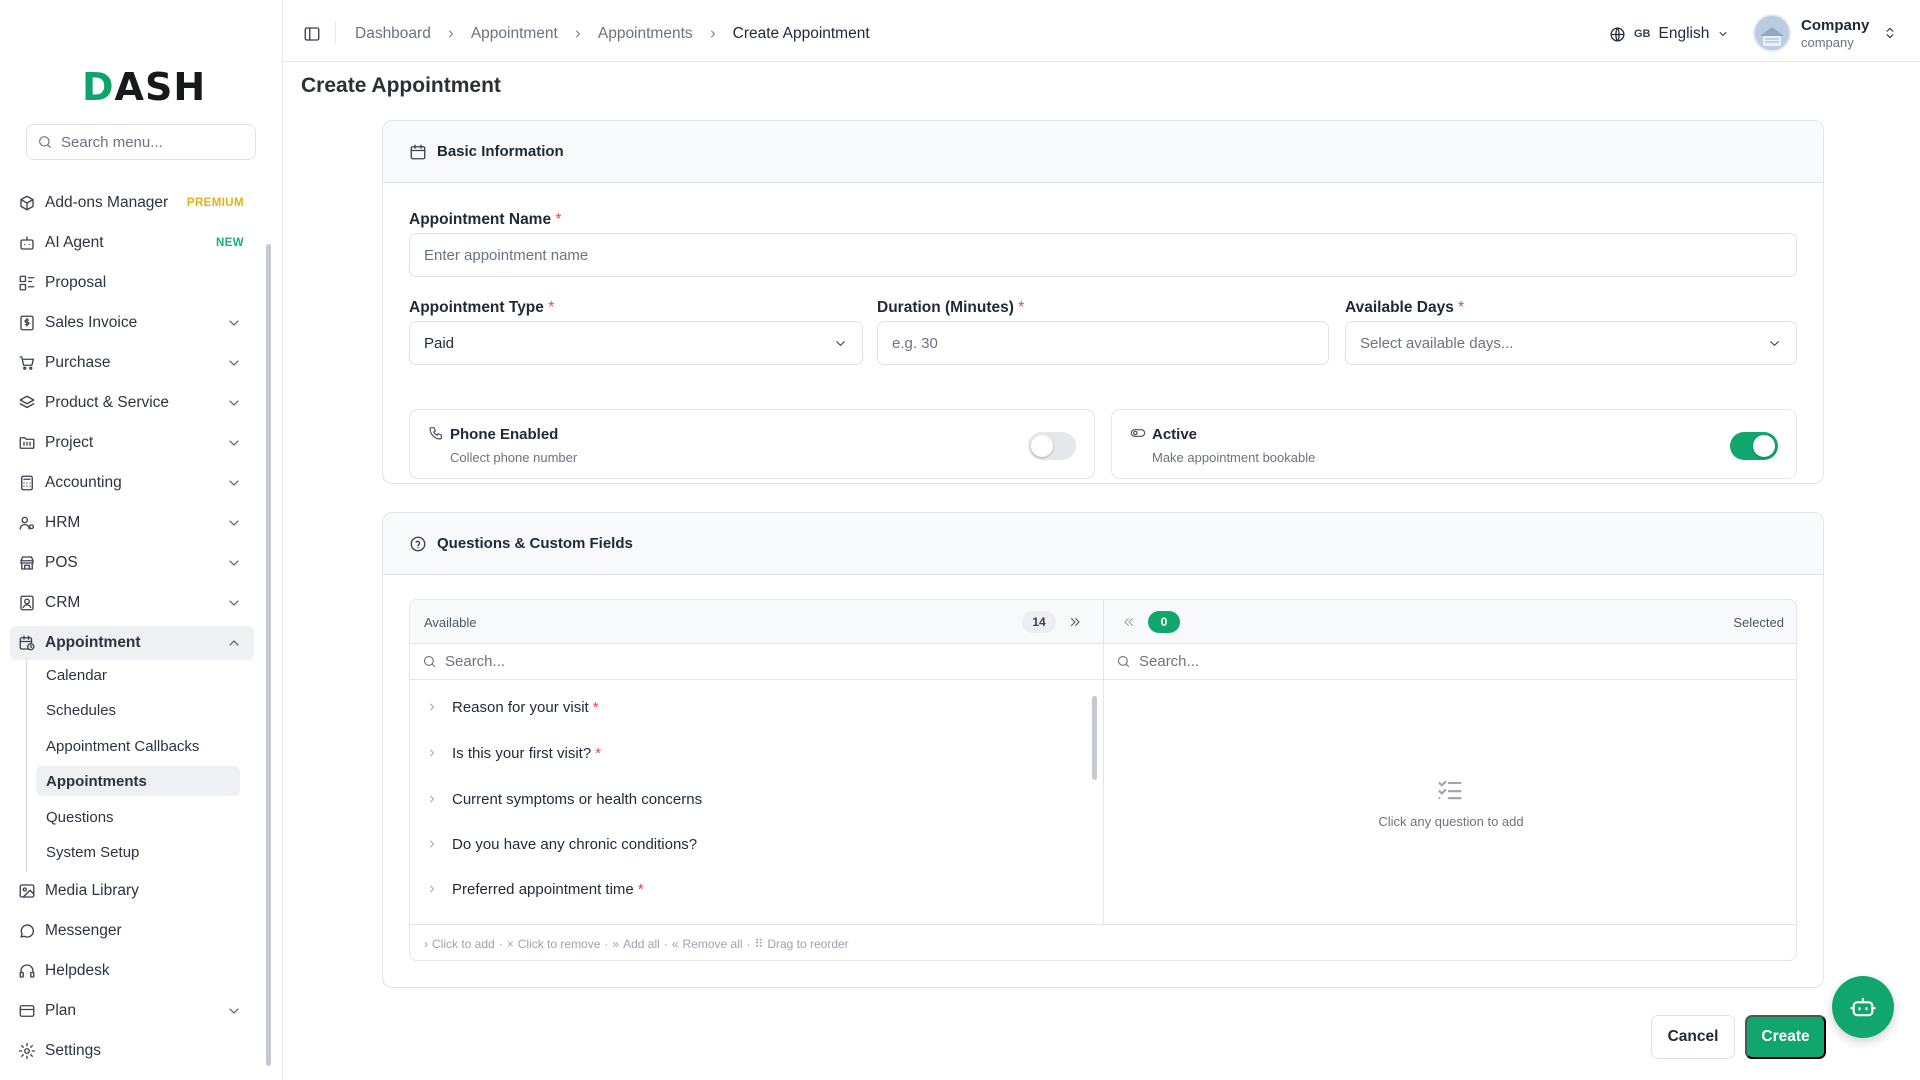 Image resolution: width=1920 pixels, height=1080 pixels. Describe the element at coordinates (1075, 622) in the screenshot. I see `add-all-icon` at that location.